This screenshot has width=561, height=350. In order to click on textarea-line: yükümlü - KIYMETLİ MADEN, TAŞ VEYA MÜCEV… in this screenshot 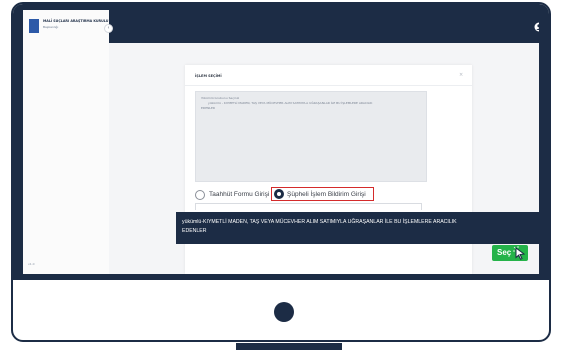, I will do `click(290, 103)`.